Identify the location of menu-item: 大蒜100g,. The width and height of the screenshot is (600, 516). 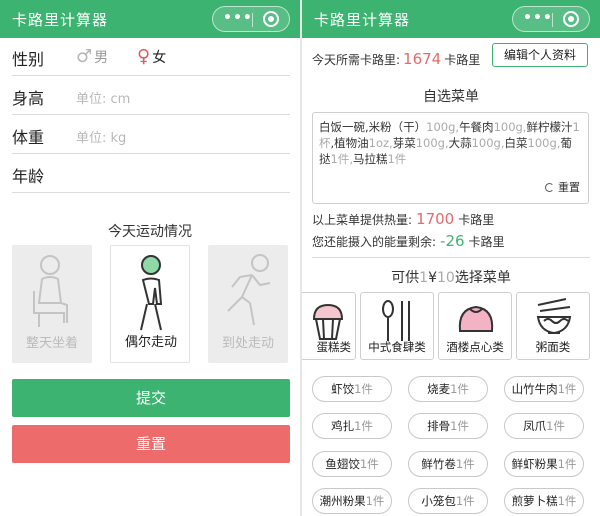
(476, 143).